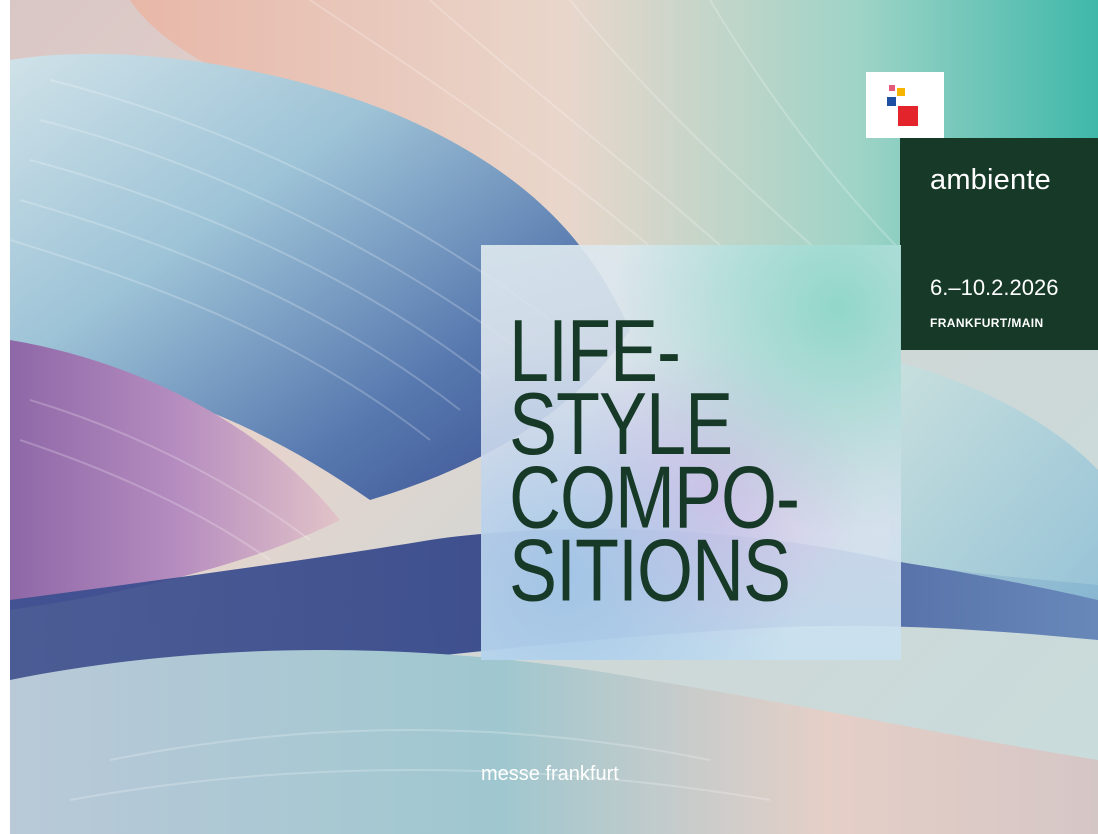  What do you see at coordinates (891, 101) in the screenshot?
I see `logo-square-blue` at bounding box center [891, 101].